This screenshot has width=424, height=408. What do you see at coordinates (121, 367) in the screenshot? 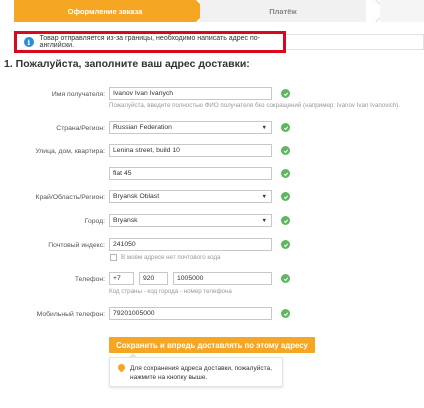
I see `location-pin-icon` at bounding box center [121, 367].